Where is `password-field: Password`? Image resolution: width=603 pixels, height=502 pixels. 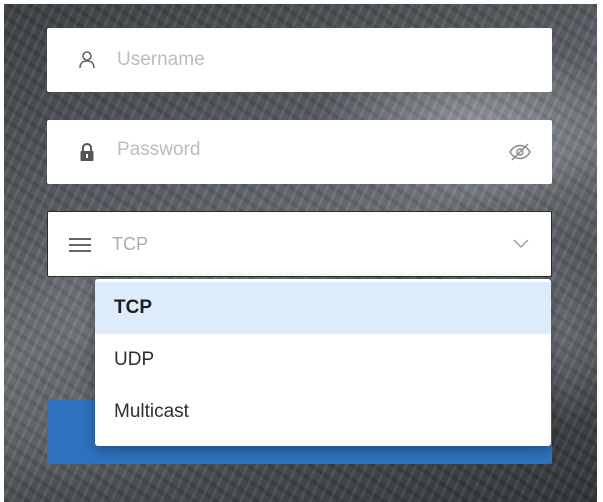 password-field: Password is located at coordinates (299, 152).